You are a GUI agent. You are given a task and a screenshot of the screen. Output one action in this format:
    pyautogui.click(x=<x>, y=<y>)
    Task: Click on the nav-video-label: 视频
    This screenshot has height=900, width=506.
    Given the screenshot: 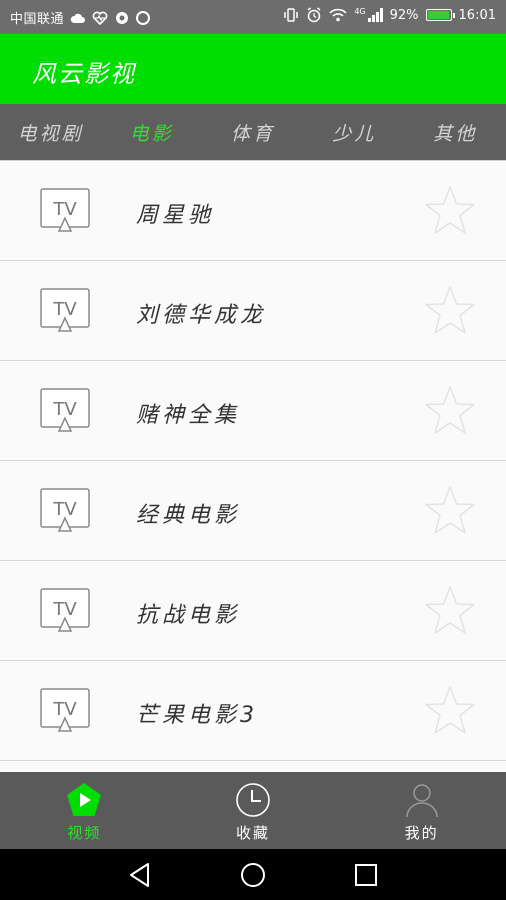 What is the action you would take?
    pyautogui.click(x=84, y=833)
    